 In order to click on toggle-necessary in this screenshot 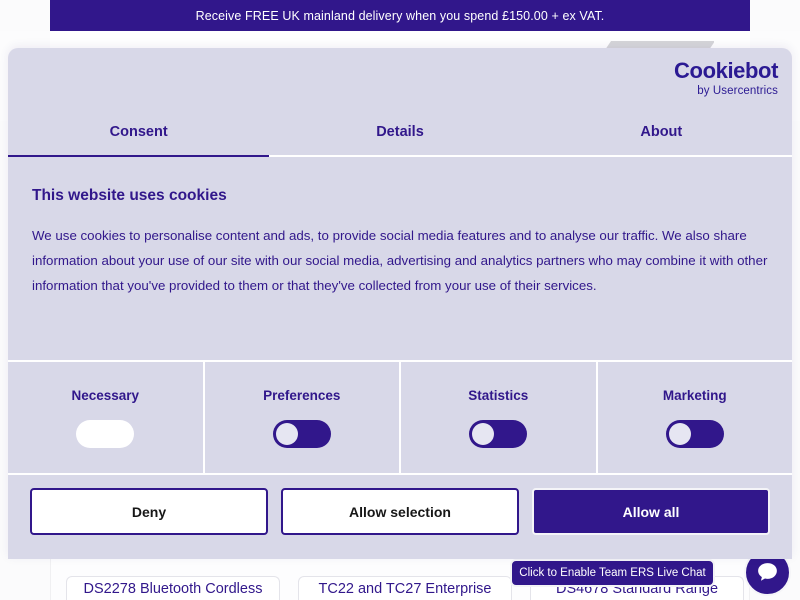, I will do `click(105, 433)`.